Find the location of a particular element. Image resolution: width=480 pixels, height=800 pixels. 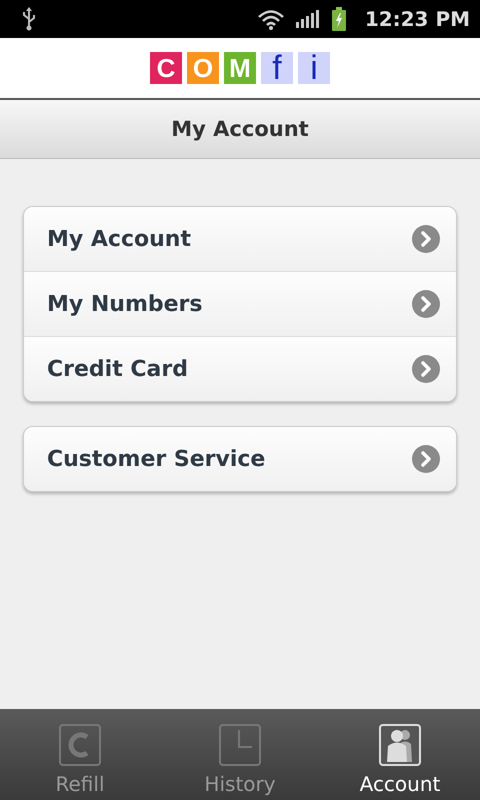

menu-item: Customer Service is located at coordinates (240, 459).